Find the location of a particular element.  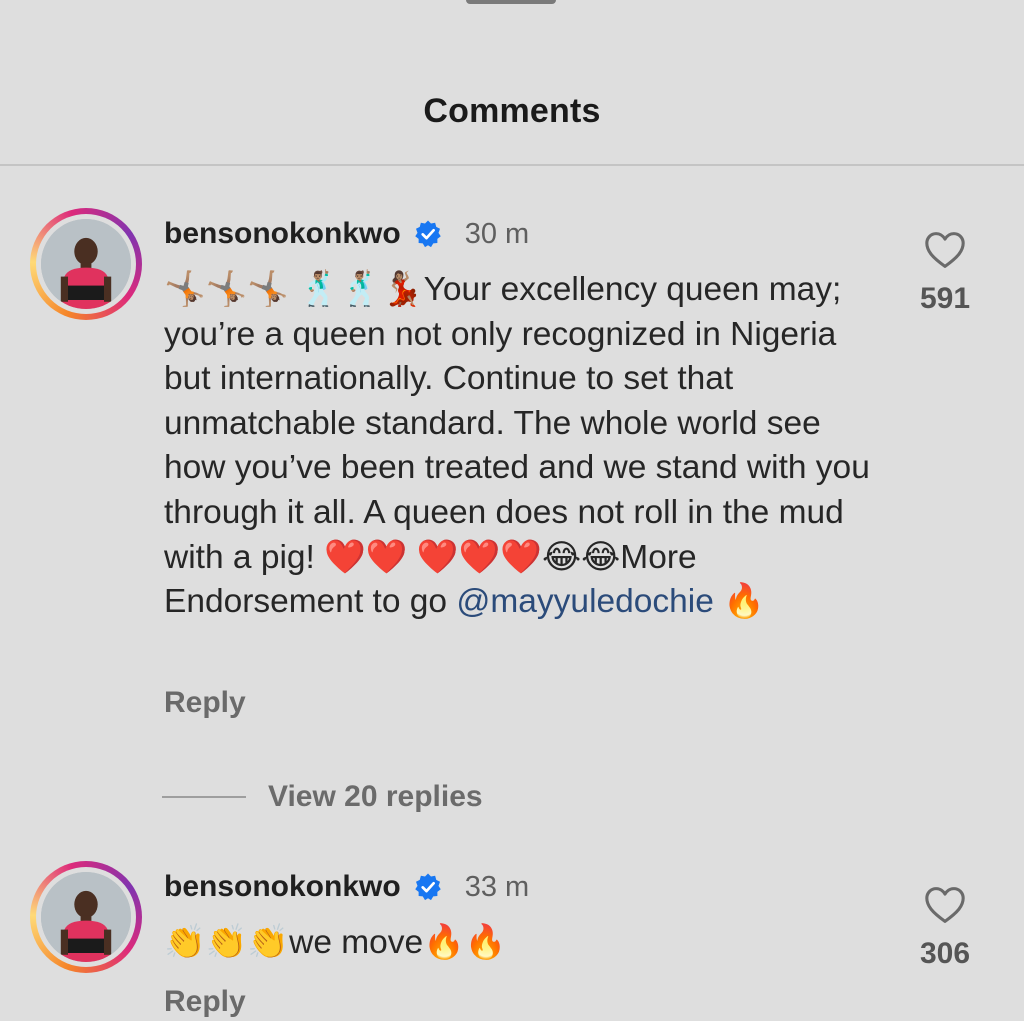

like-count: 306 is located at coordinates (945, 953).